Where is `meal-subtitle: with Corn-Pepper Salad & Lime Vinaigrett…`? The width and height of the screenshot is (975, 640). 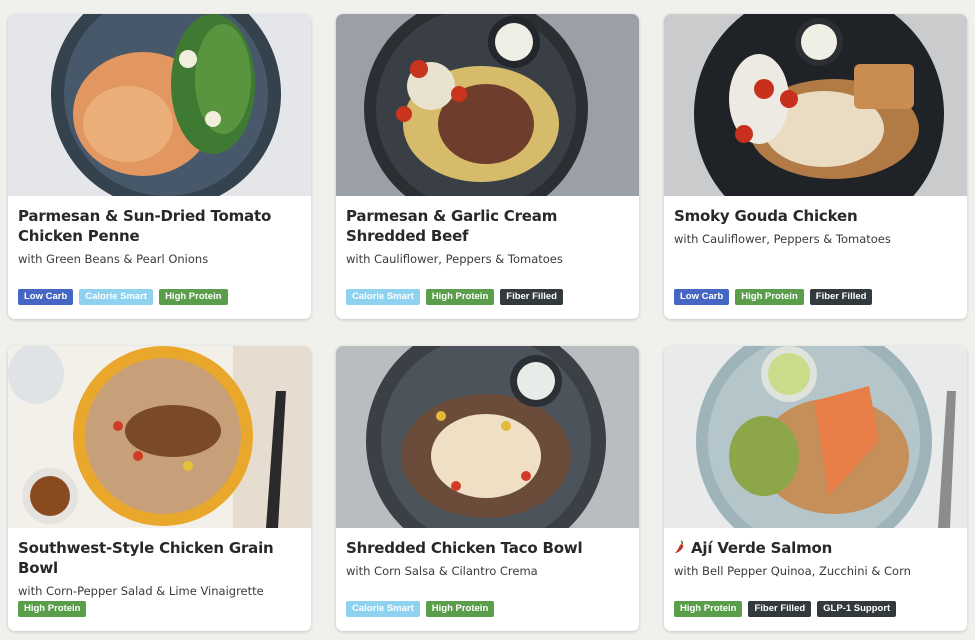 meal-subtitle: with Corn-Pepper Salad & Lime Vinaigrett… is located at coordinates (141, 591).